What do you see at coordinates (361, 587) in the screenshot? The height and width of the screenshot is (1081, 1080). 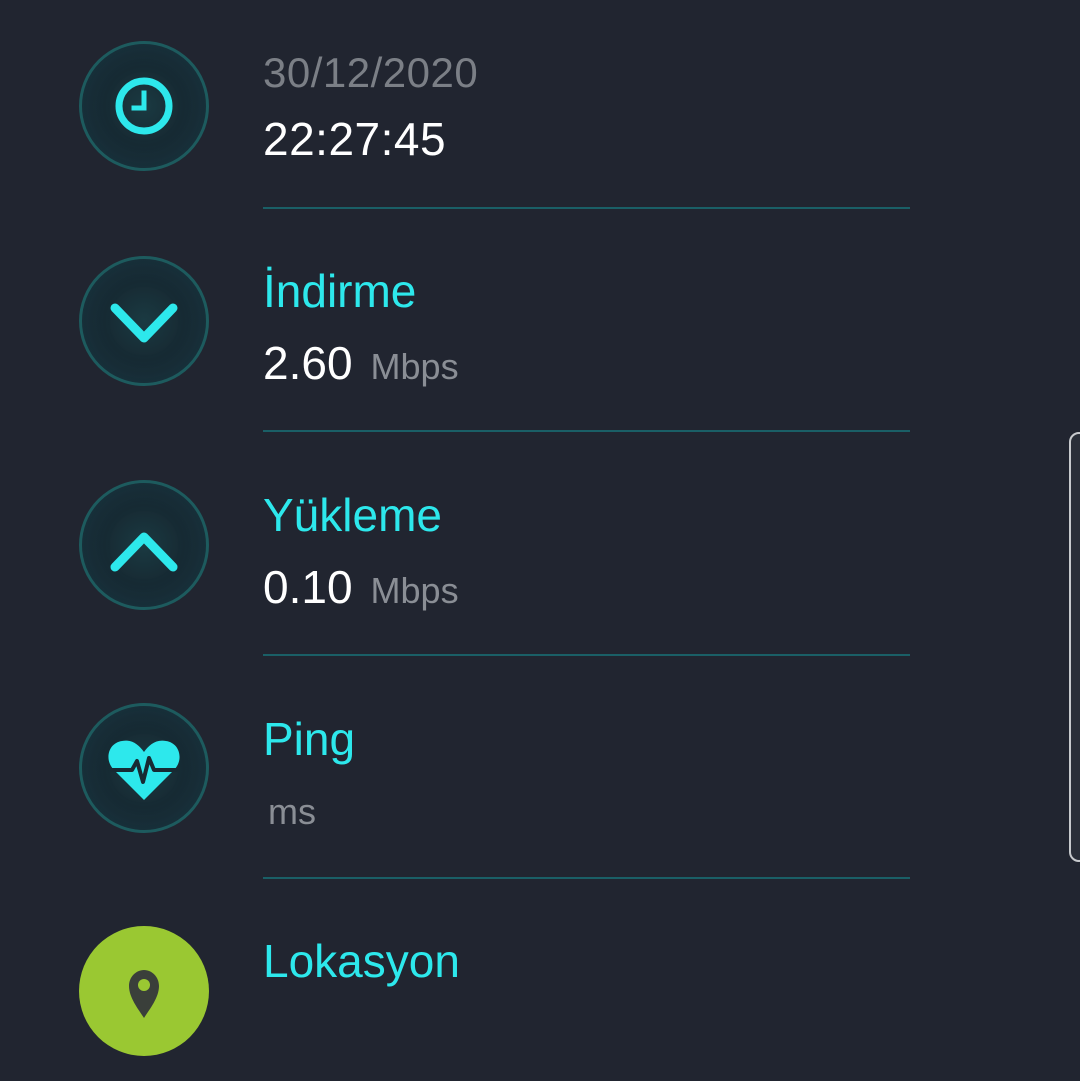 I see `upload-value-line: 0.10 Mbps` at bounding box center [361, 587].